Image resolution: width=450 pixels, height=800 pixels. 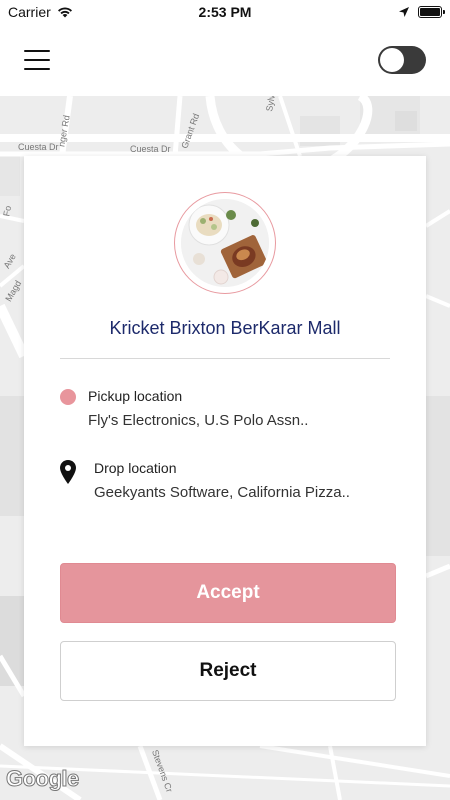 What do you see at coordinates (7, 211) in the screenshot?
I see `map-street-label: Fo` at bounding box center [7, 211].